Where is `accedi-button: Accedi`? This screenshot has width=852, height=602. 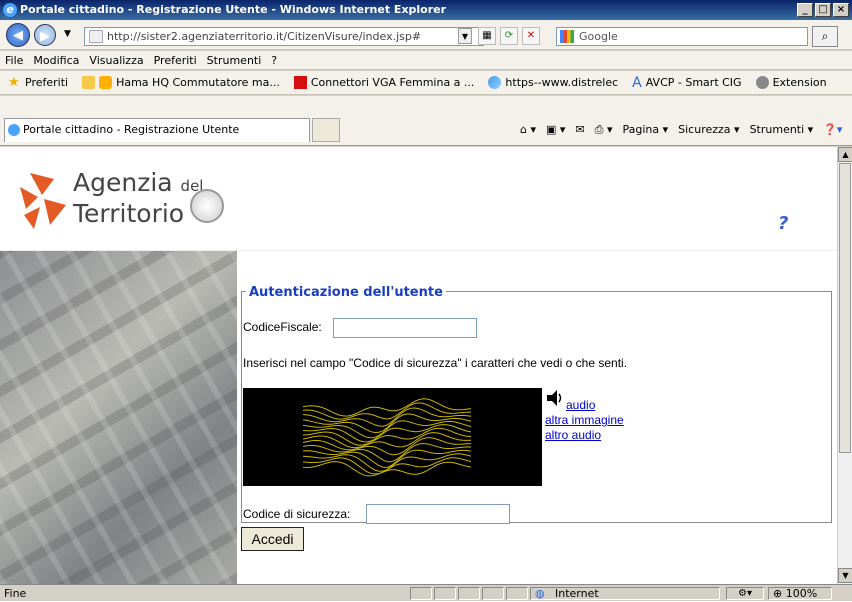 accedi-button: Accedi is located at coordinates (272, 539).